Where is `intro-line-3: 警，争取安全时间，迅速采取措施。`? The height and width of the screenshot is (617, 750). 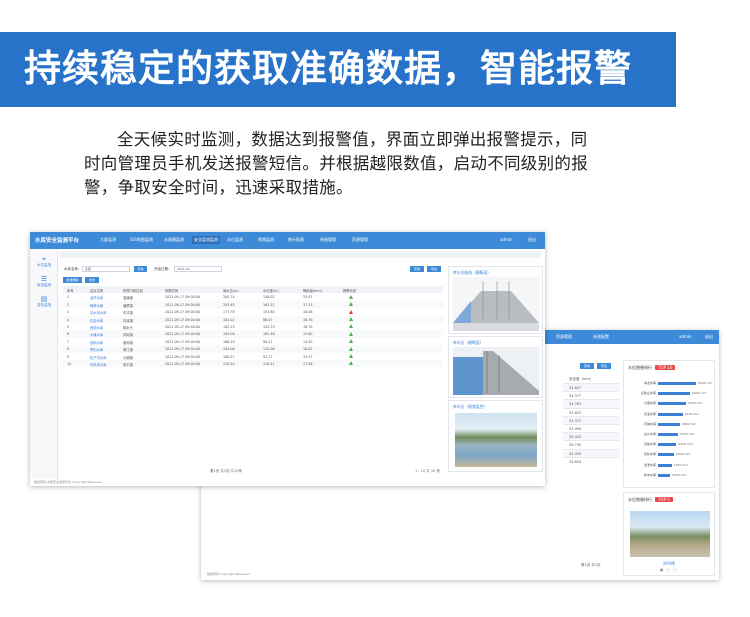 intro-line-3: 警，争取安全时间，迅速采取措施。 is located at coordinates (218, 187).